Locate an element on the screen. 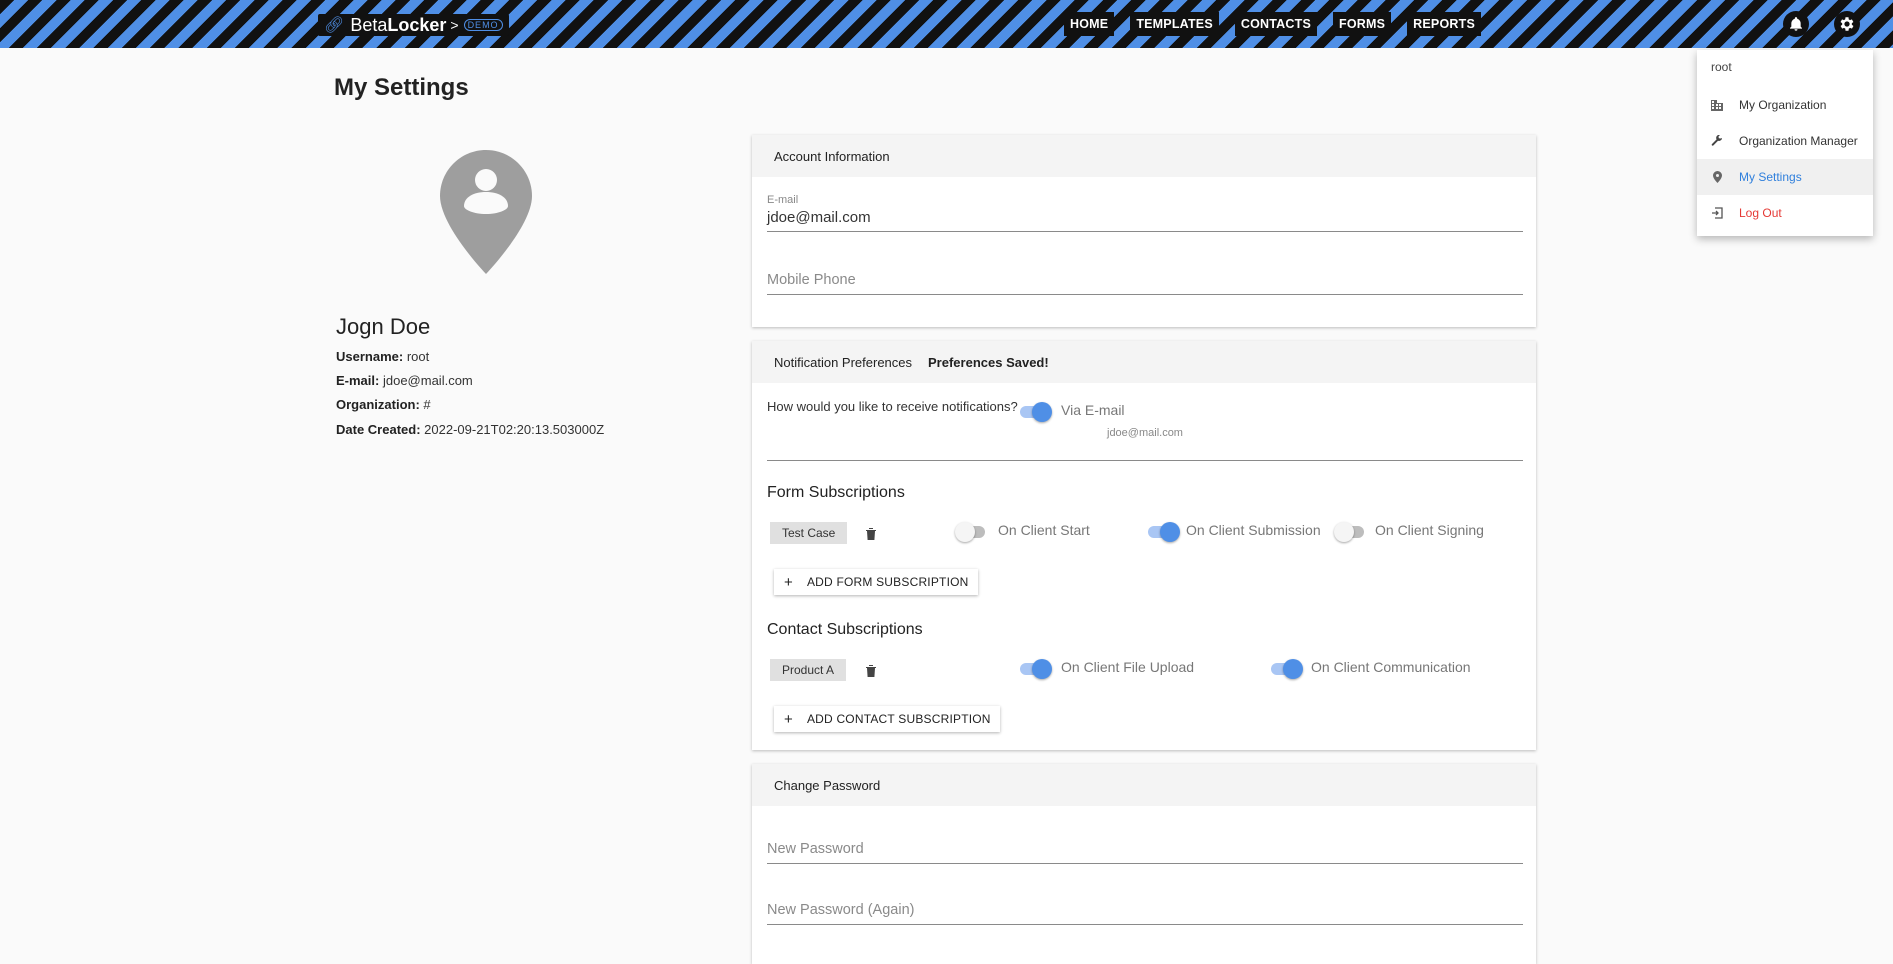 Image resolution: width=1893 pixels, height=964 pixels. date-created-label: Date Created: is located at coordinates (378, 429).